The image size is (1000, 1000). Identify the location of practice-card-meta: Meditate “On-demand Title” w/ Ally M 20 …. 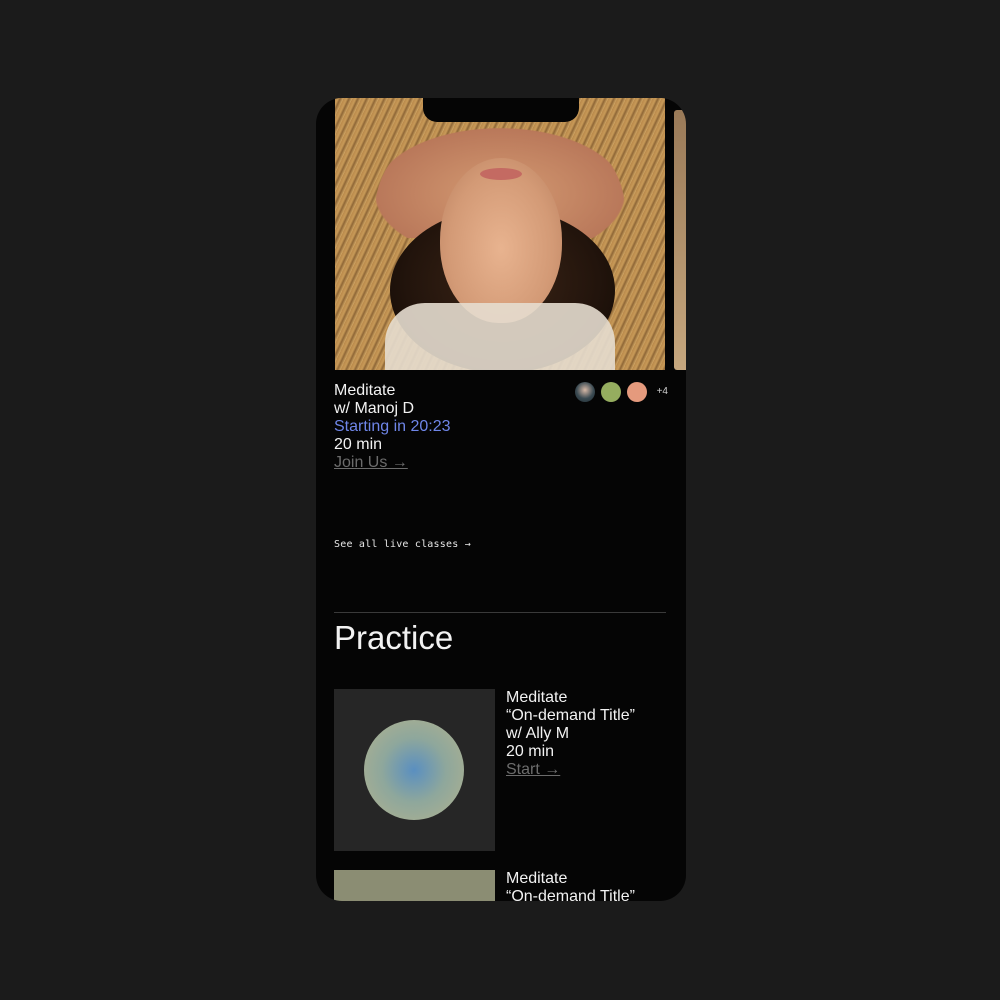
(570, 734).